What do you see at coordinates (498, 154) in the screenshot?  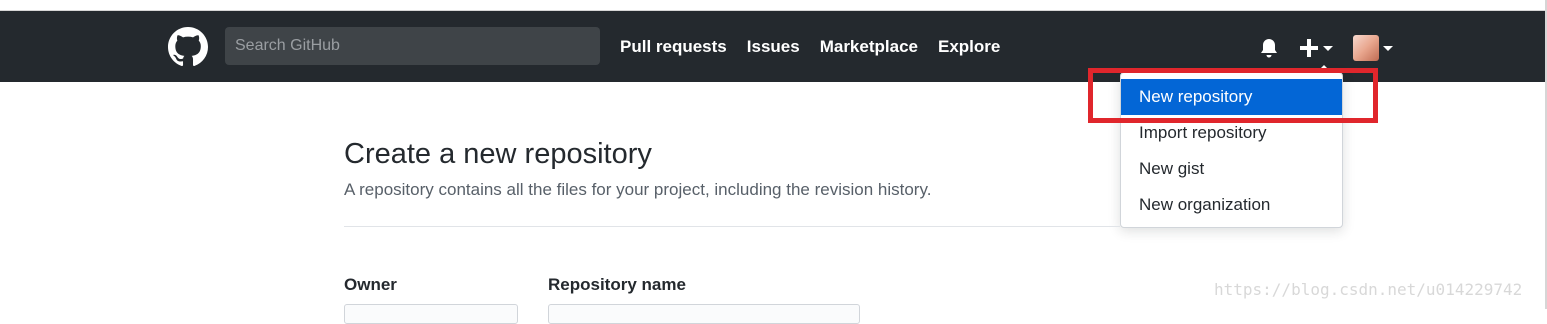 I see `page-title: Create a new repository` at bounding box center [498, 154].